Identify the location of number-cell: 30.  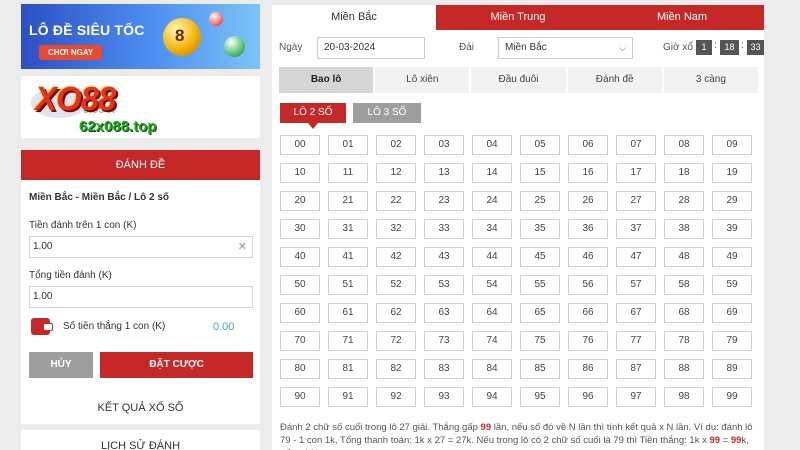
(300, 229).